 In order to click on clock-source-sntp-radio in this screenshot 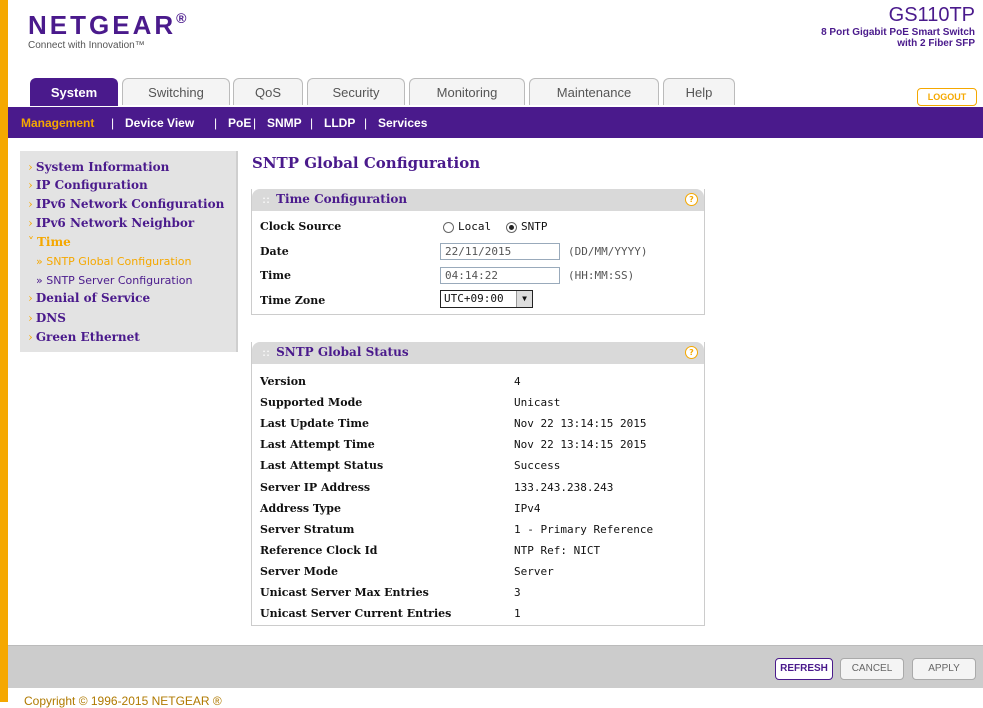, I will do `click(511, 227)`.